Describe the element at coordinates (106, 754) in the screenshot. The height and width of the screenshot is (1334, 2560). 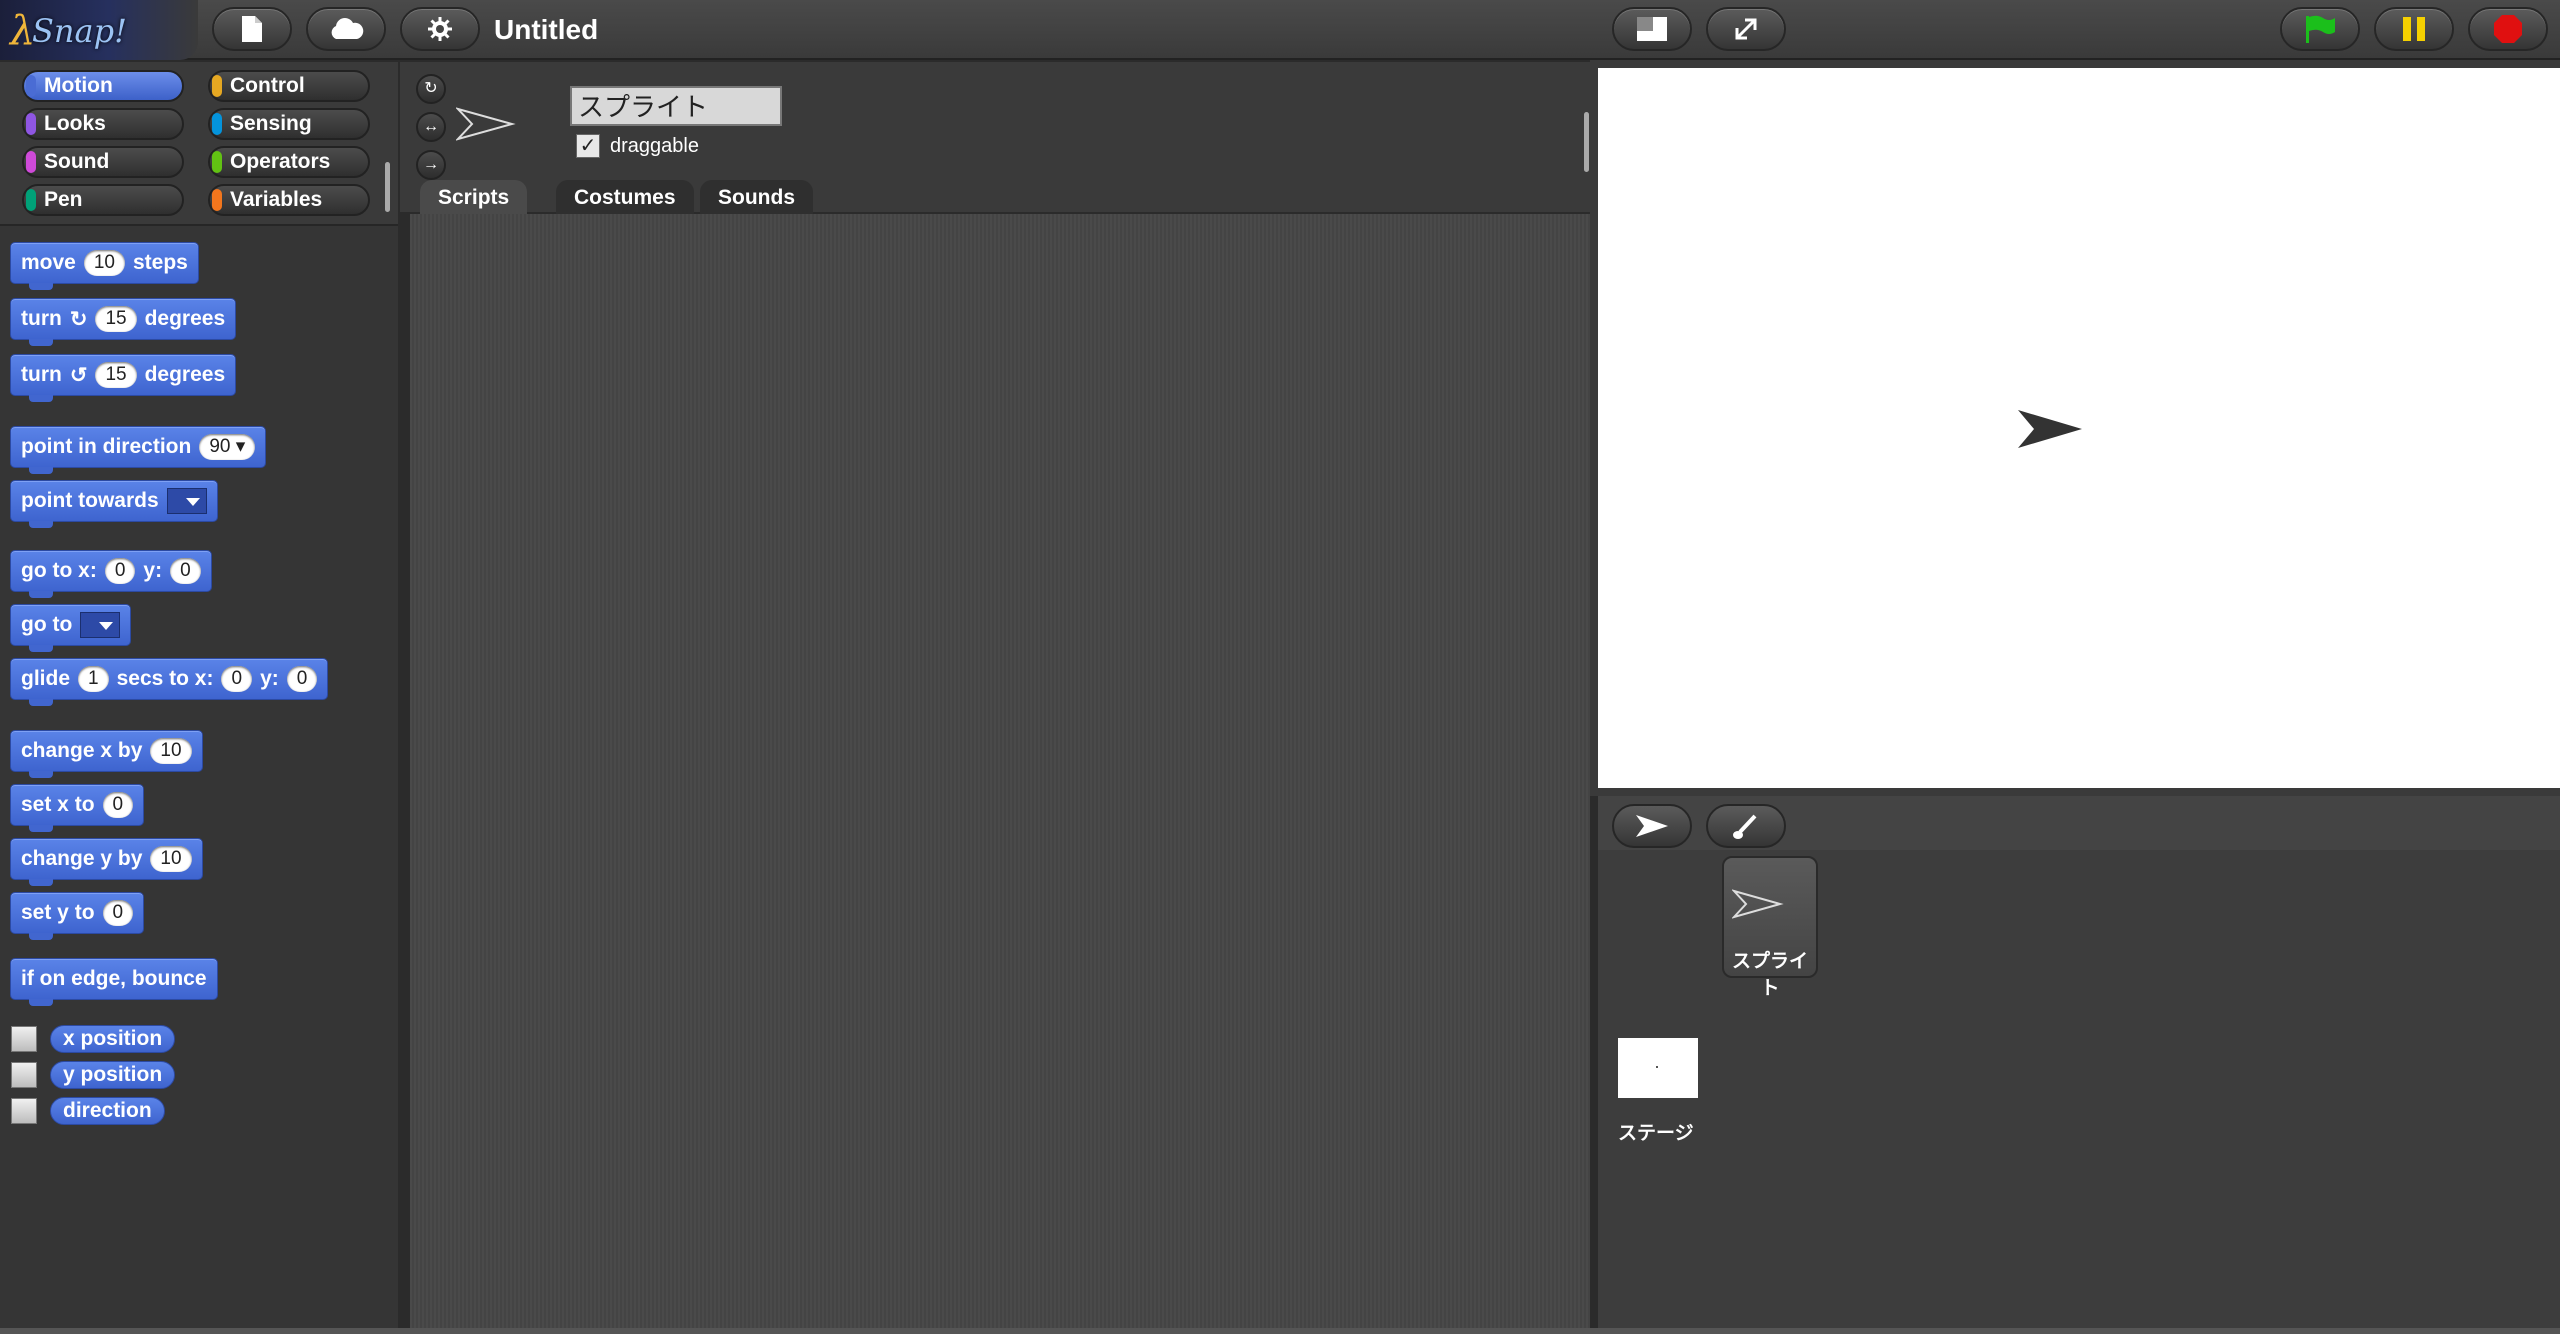
I see `block-change-x: change x by 10` at that location.